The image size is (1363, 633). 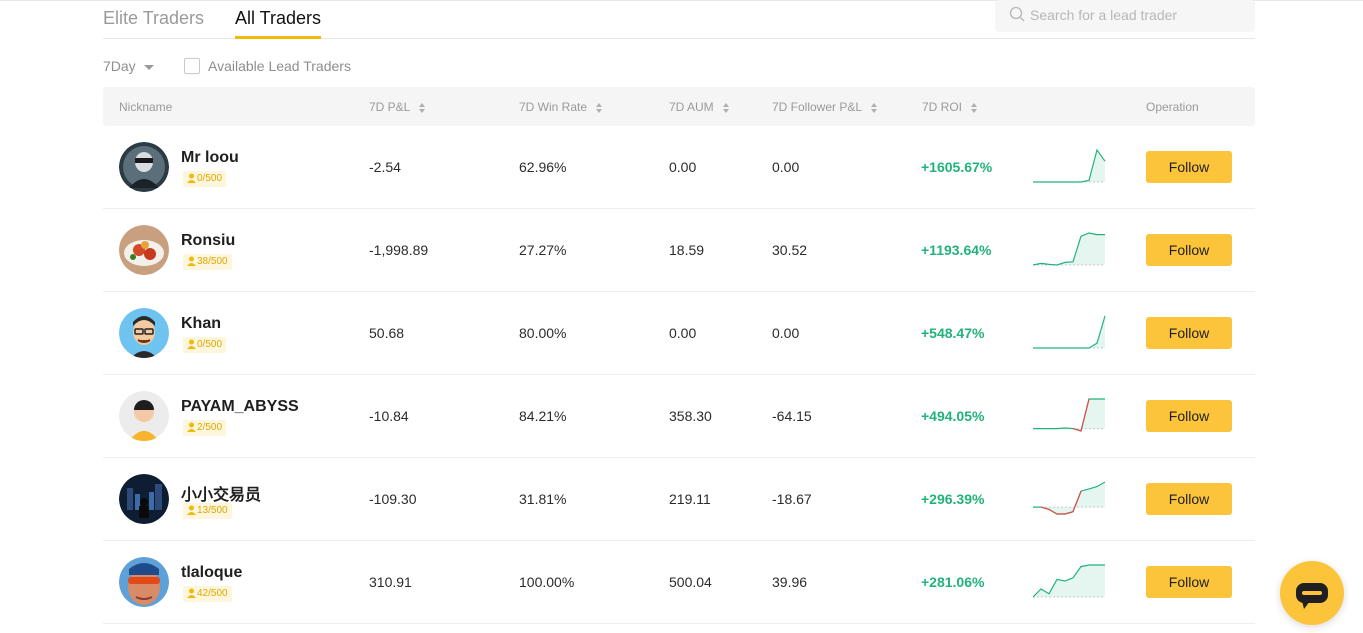 I want to click on pnl-value: 50.68, so click(x=387, y=333).